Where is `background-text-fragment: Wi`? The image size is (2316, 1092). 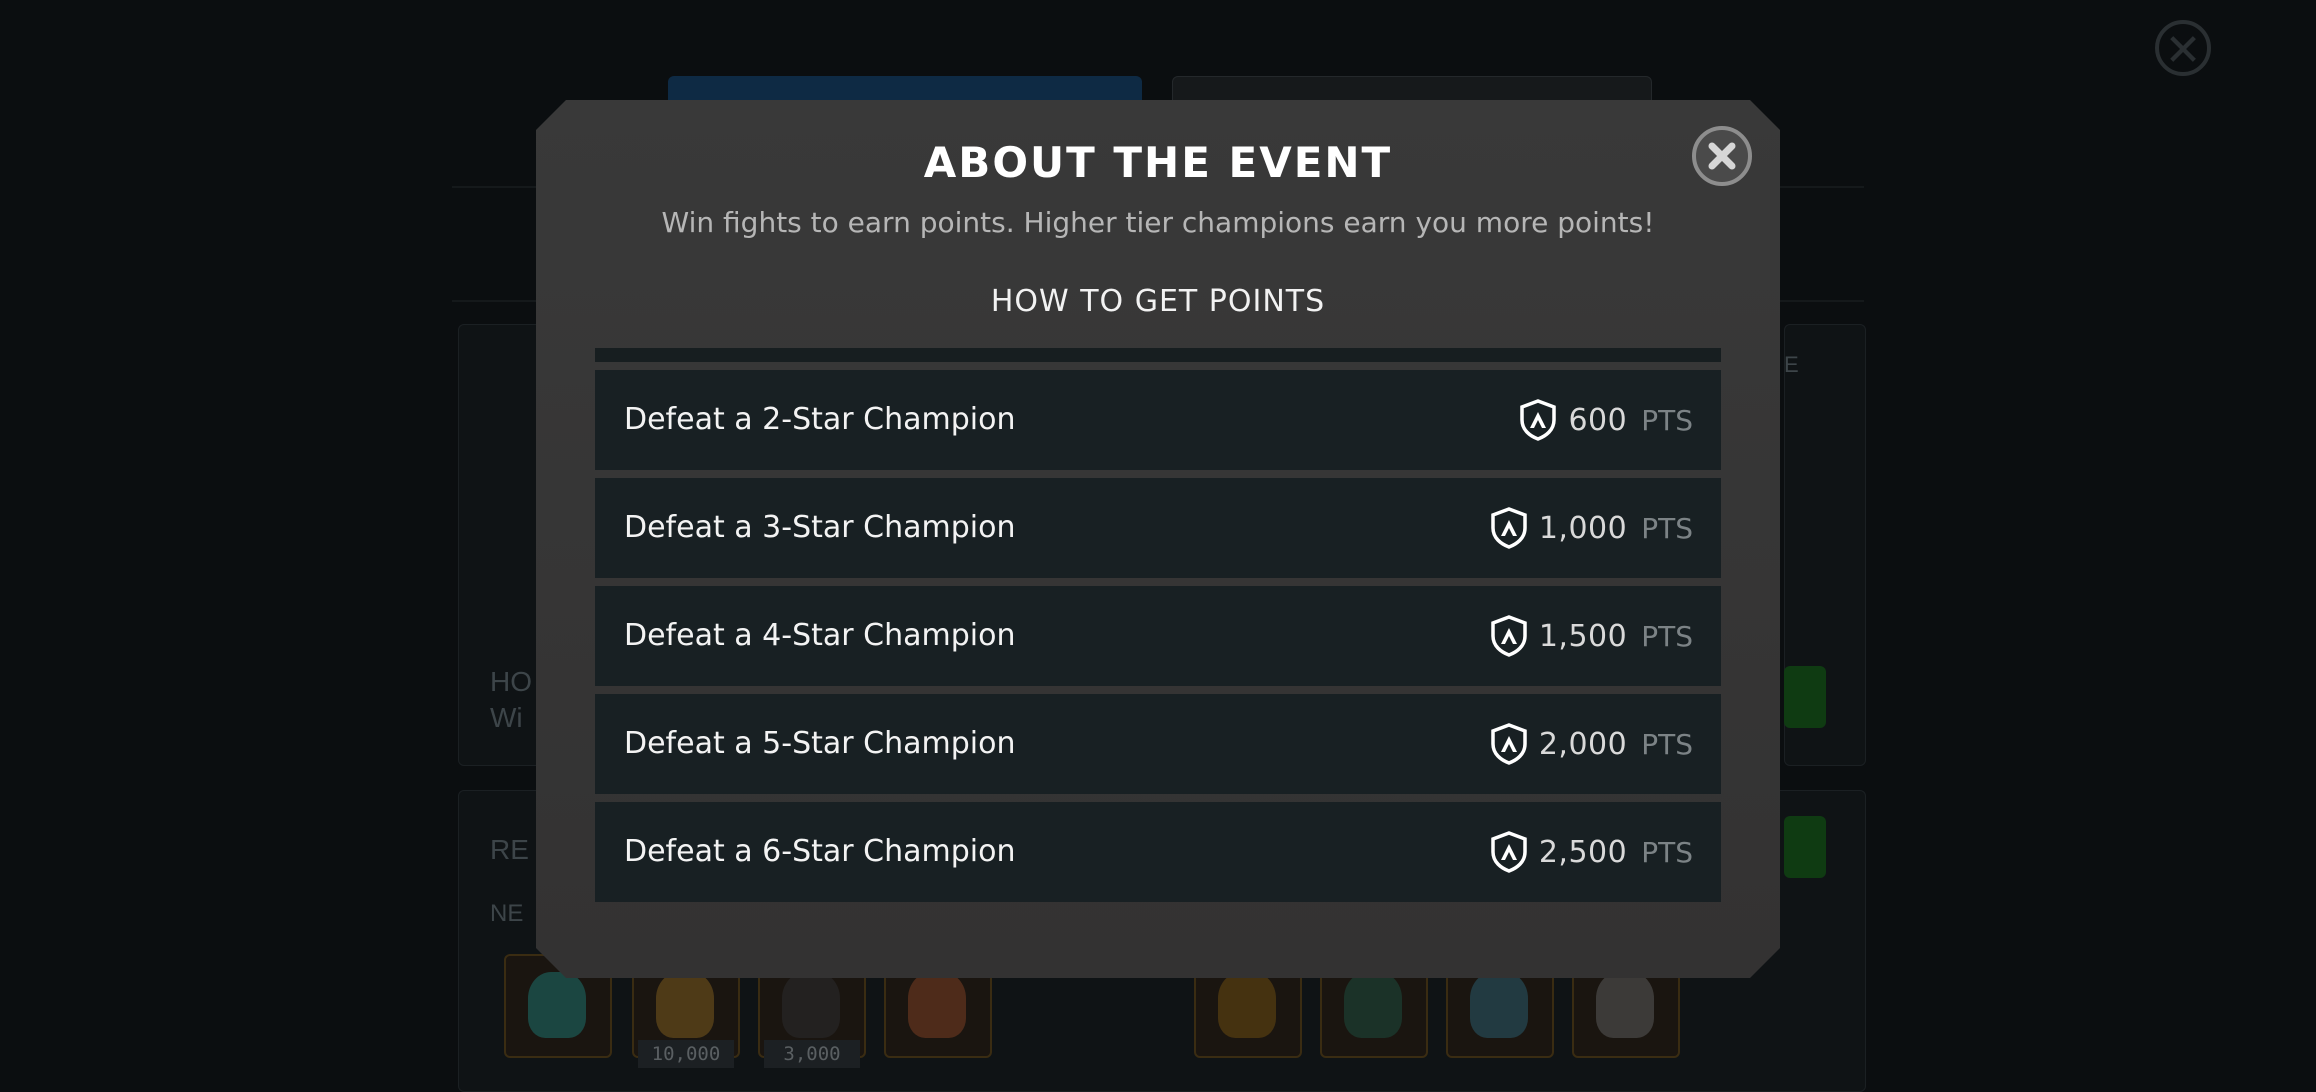
background-text-fragment: Wi is located at coordinates (506, 717).